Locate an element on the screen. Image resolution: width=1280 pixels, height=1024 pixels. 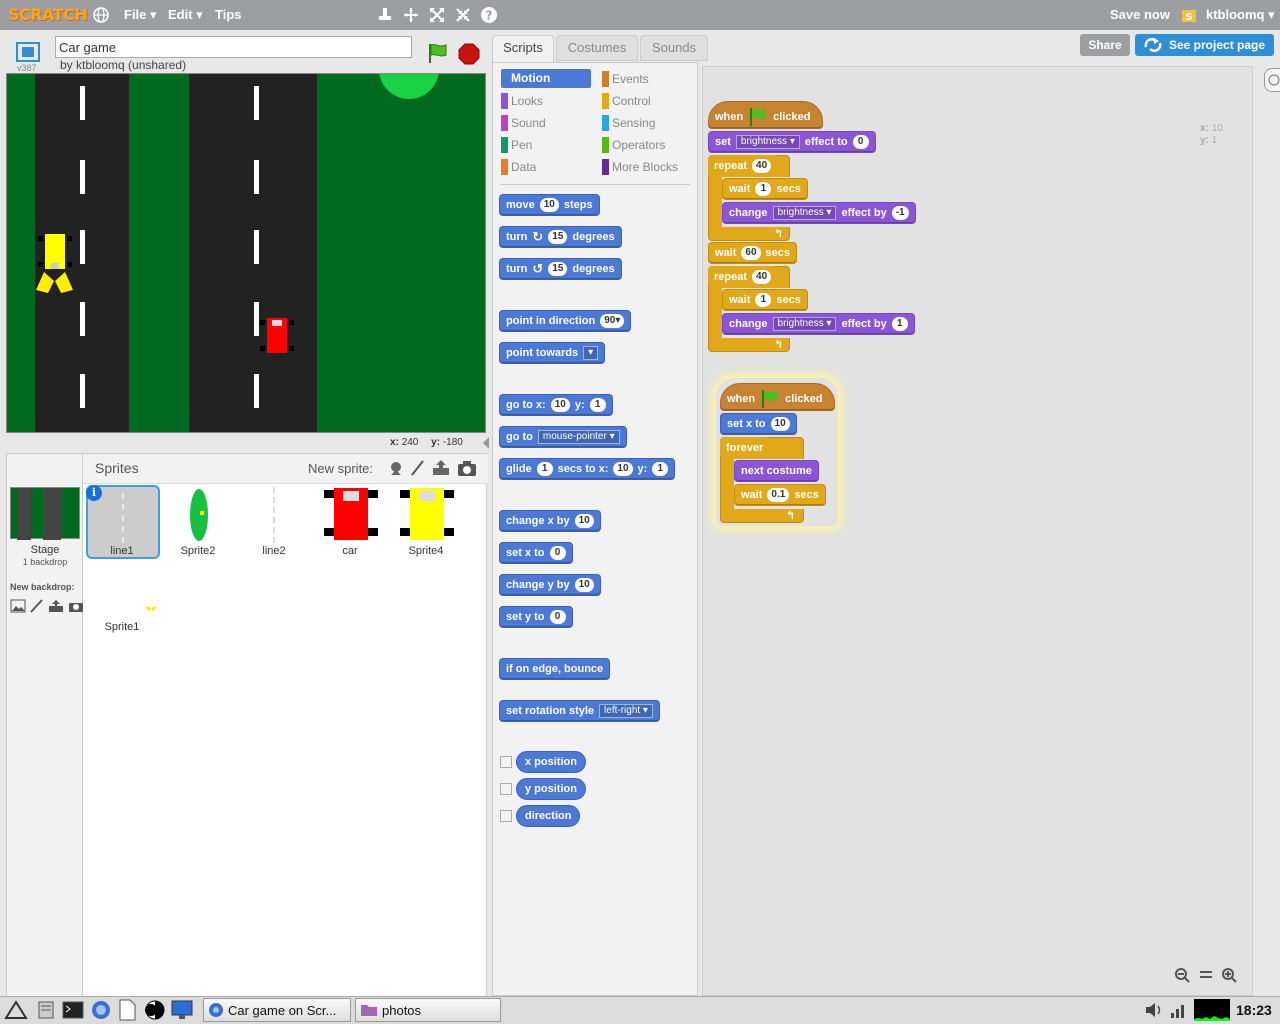
camera-backdrop-icon is located at coordinates (76, 606).